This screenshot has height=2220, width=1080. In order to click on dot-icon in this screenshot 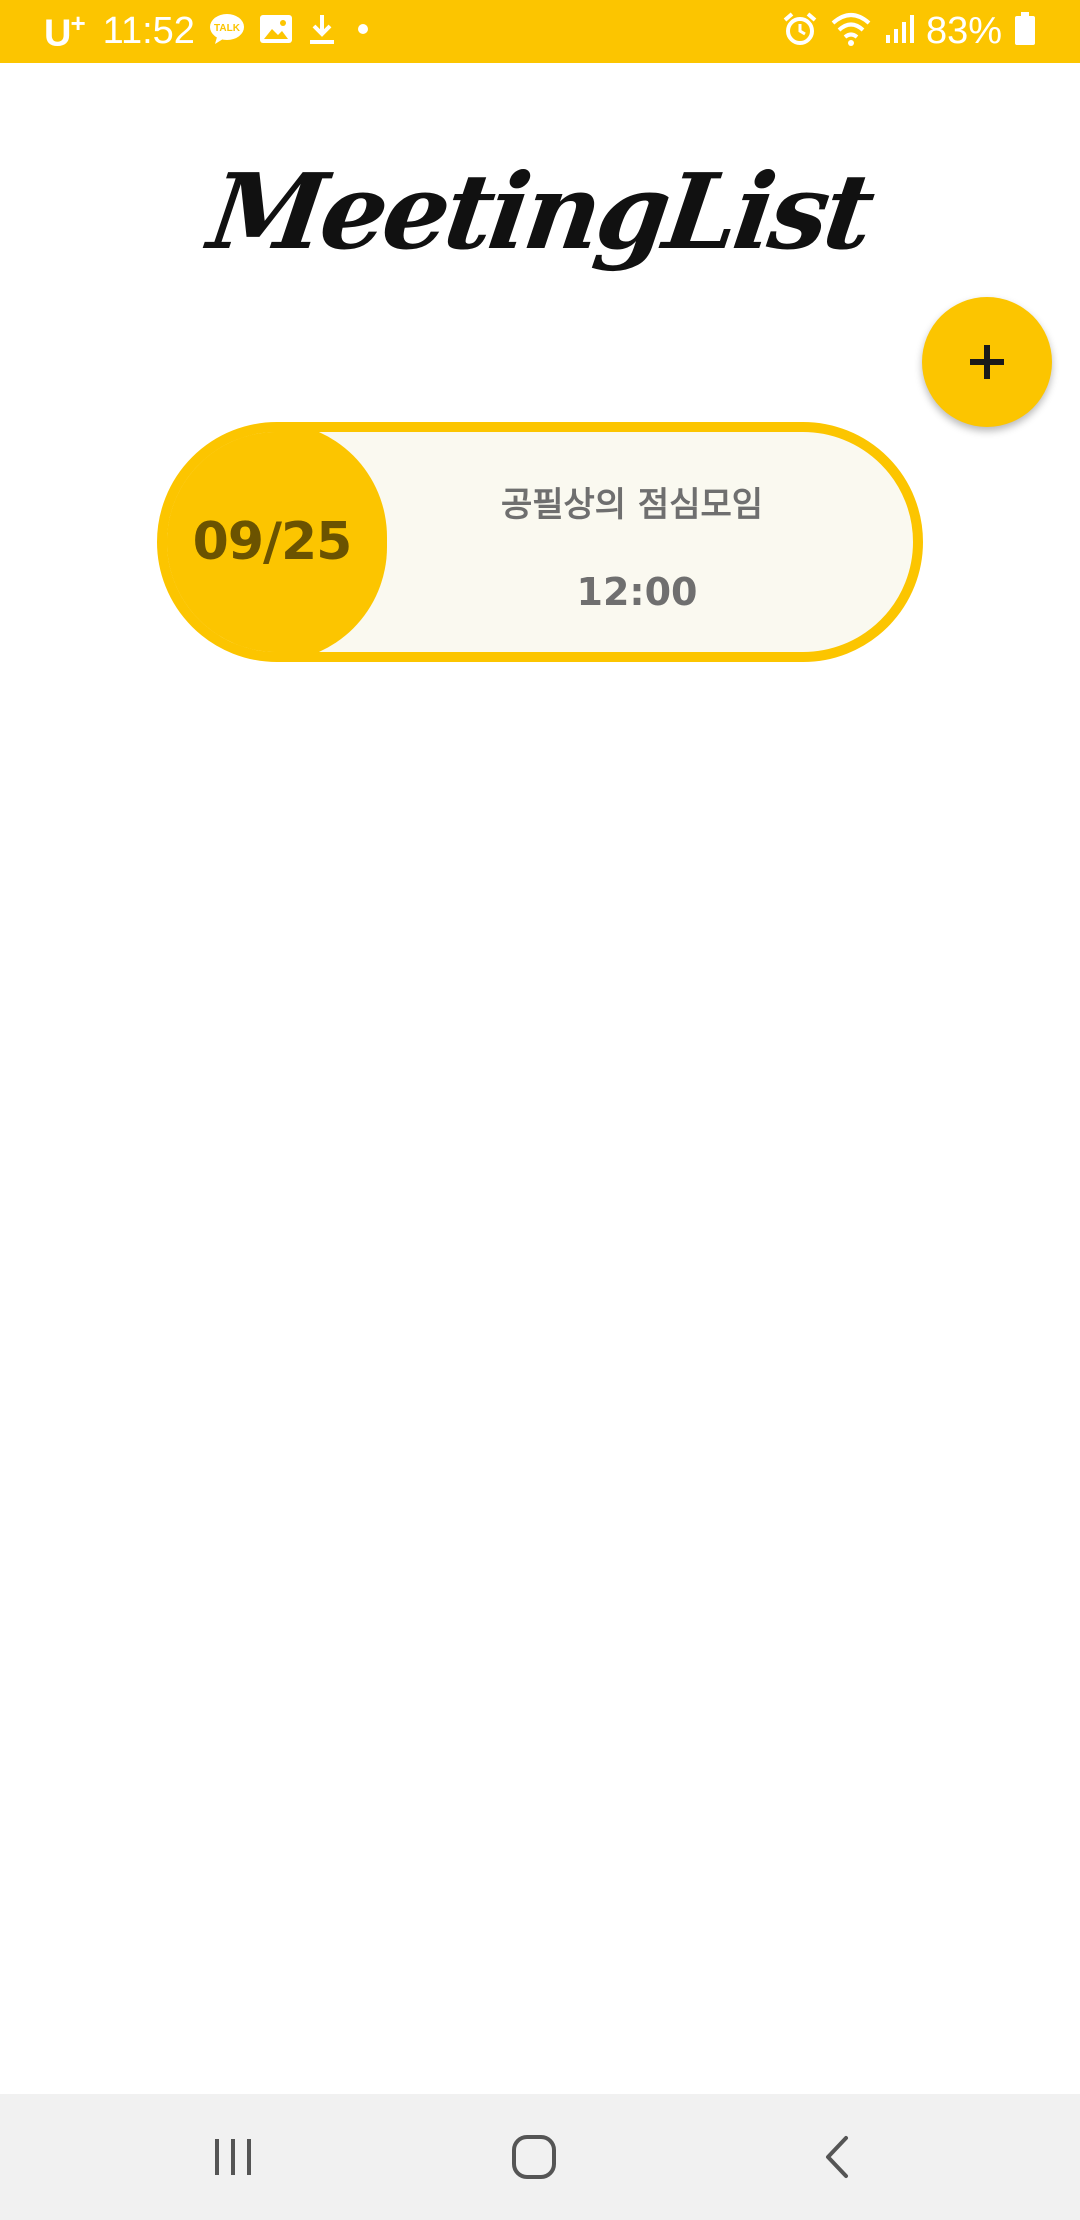, I will do `click(363, 31)`.